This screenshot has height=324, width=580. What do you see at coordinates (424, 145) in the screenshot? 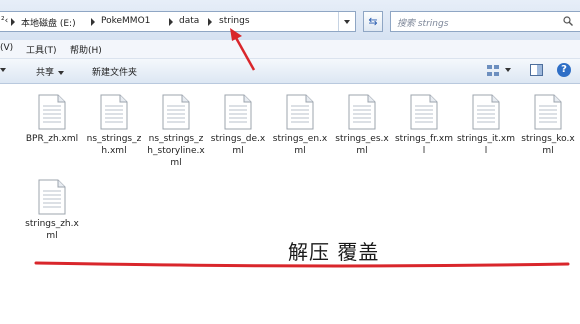
I see `file-name: strings_fr.xml` at bounding box center [424, 145].